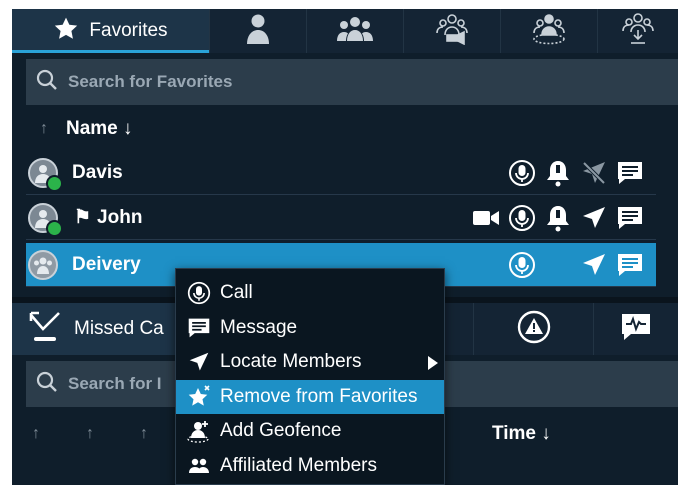 This screenshot has height=485, width=678. I want to click on menu-item-label: Message, so click(259, 327).